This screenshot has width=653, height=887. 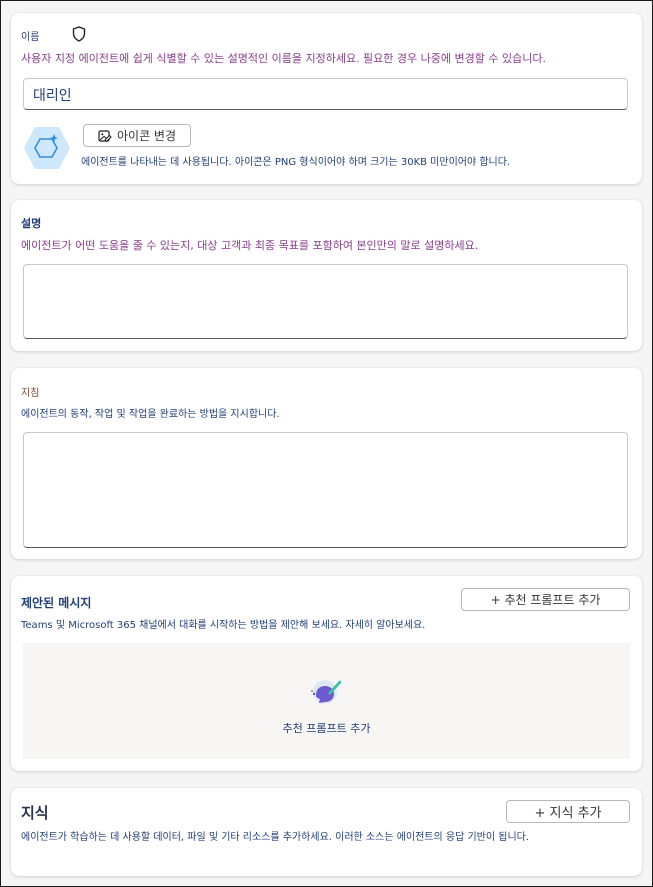 I want to click on name-label: 이름, so click(x=30, y=37).